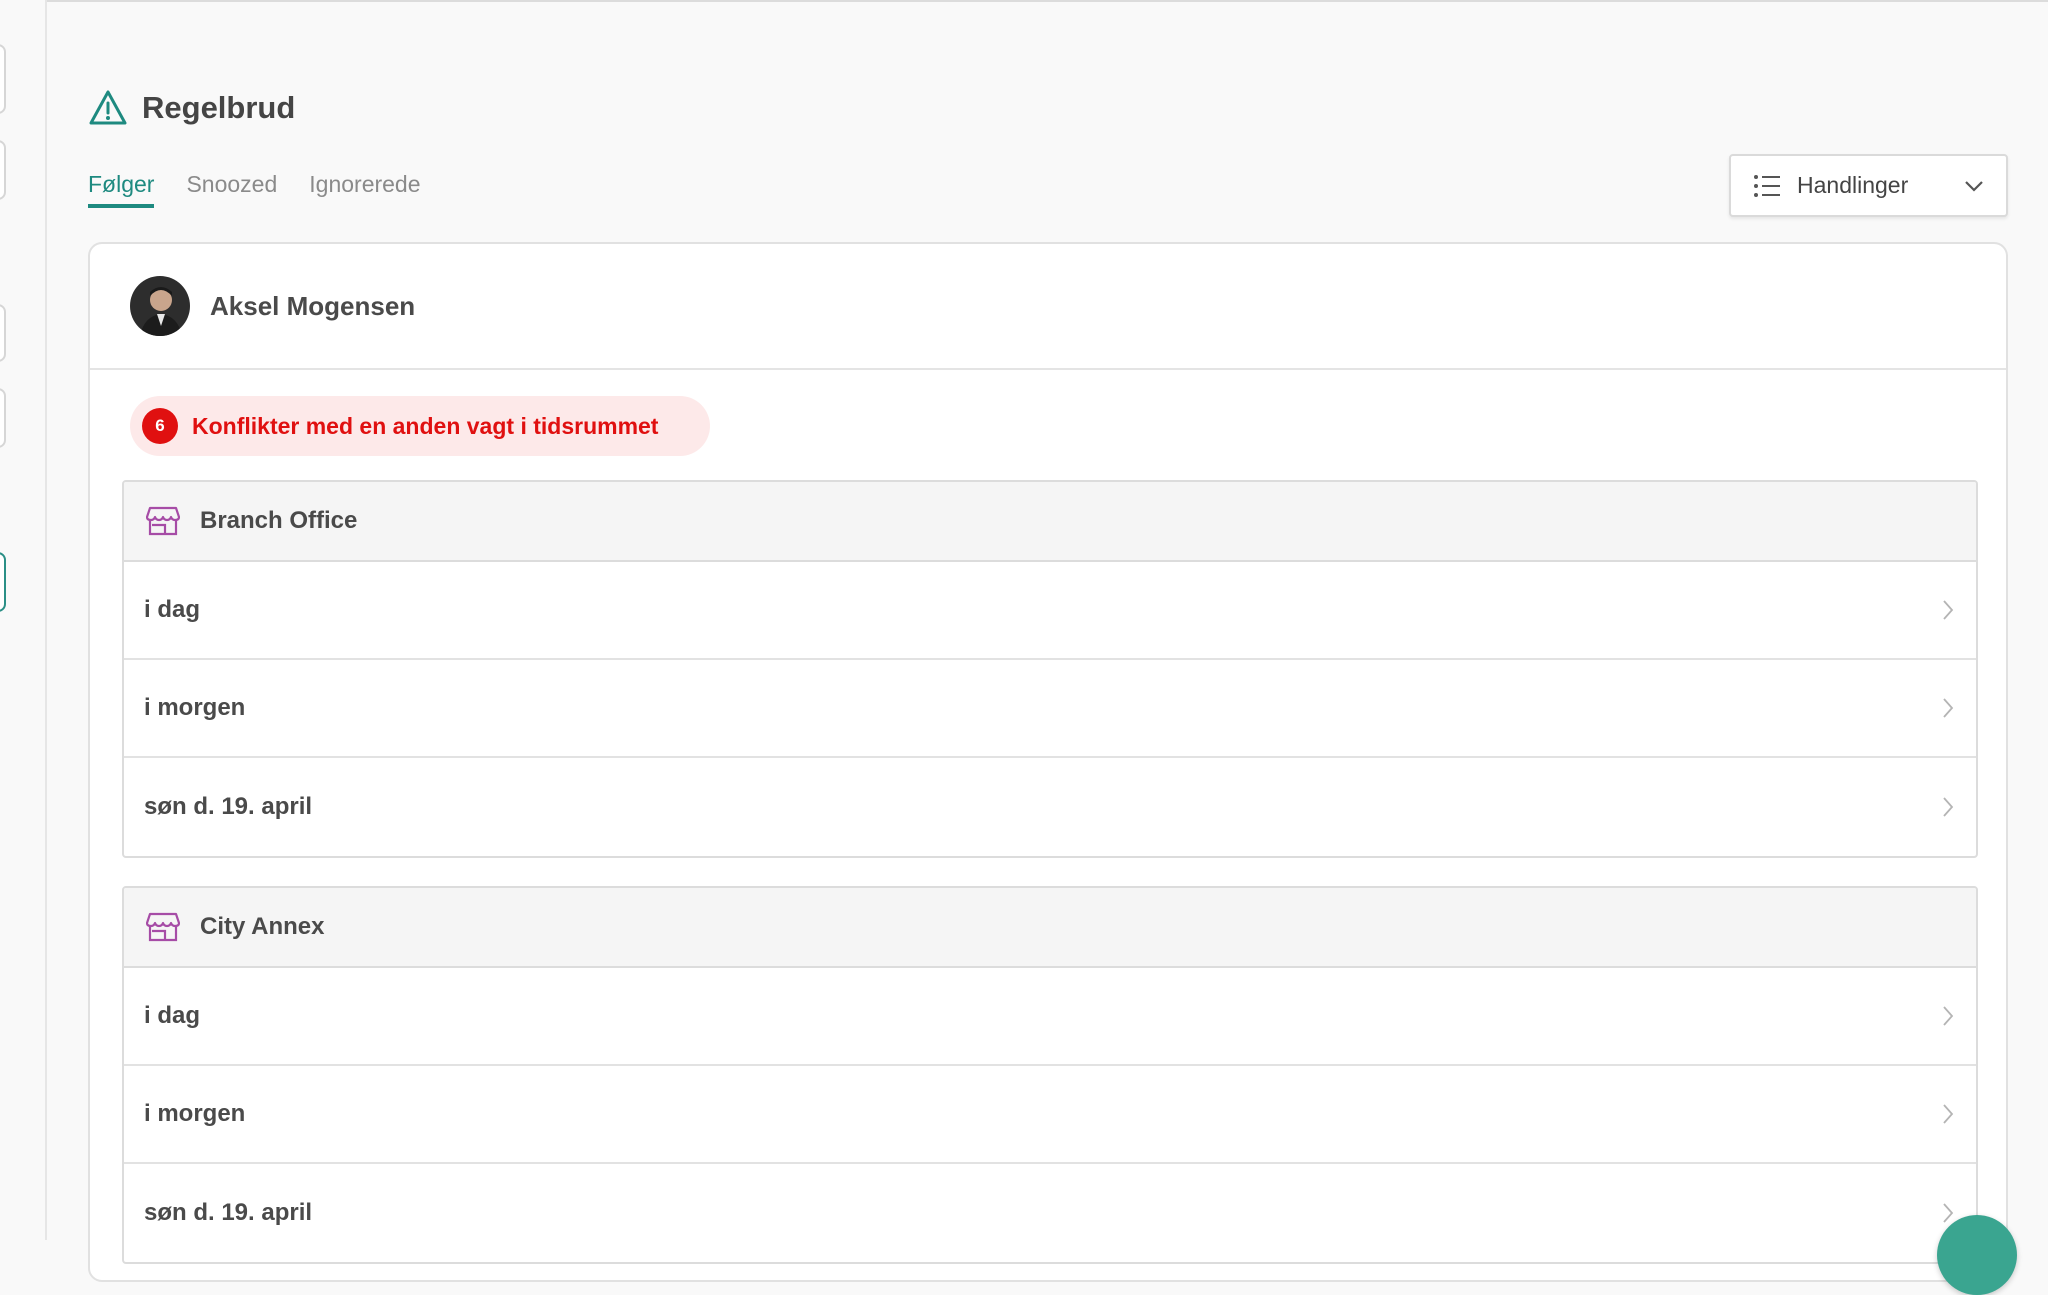  What do you see at coordinates (121, 188) in the screenshot?
I see `tab-following: Følger` at bounding box center [121, 188].